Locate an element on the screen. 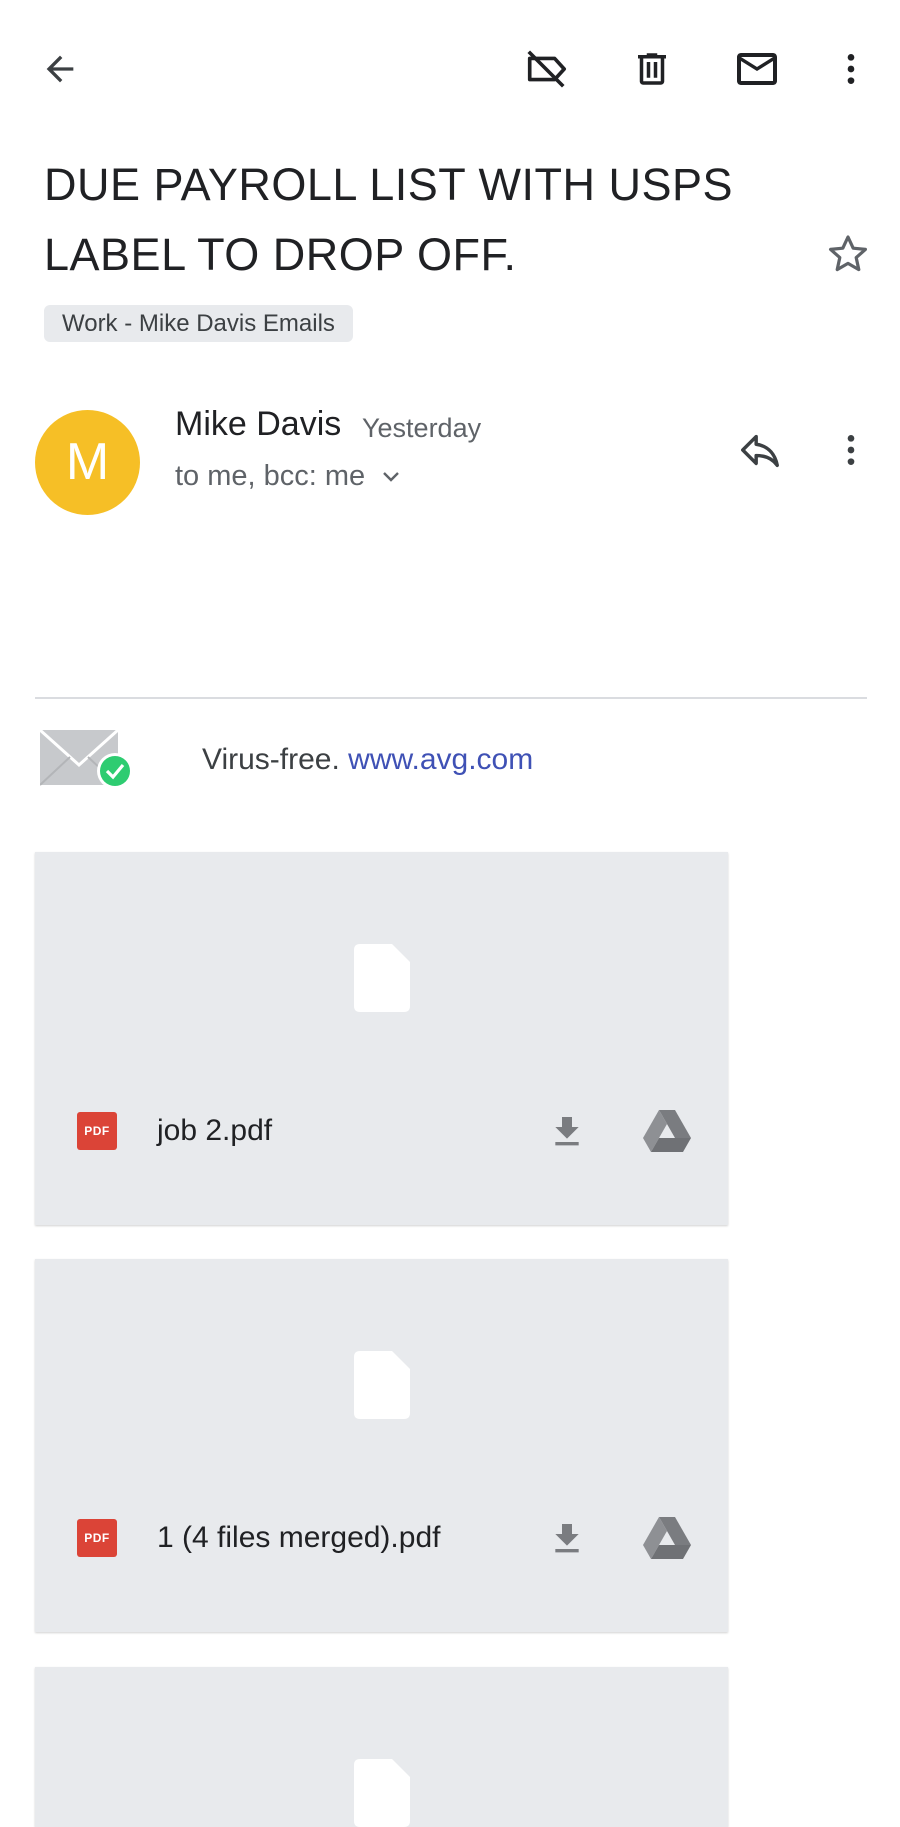 Image resolution: width=900 pixels, height=1827 pixels. trash-icon is located at coordinates (652, 69).